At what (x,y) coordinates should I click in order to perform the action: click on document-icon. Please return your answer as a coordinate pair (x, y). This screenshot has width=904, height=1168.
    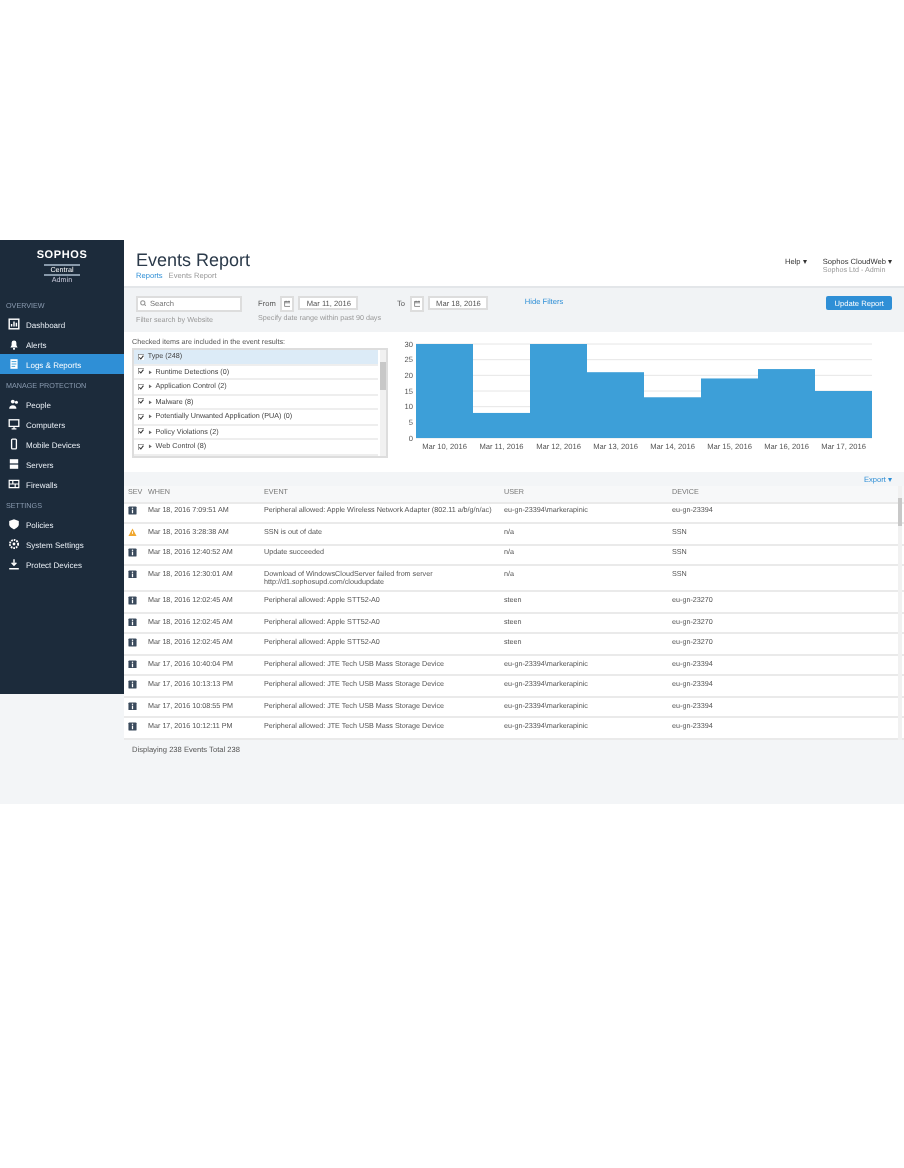
    Looking at the image, I should click on (14, 364).